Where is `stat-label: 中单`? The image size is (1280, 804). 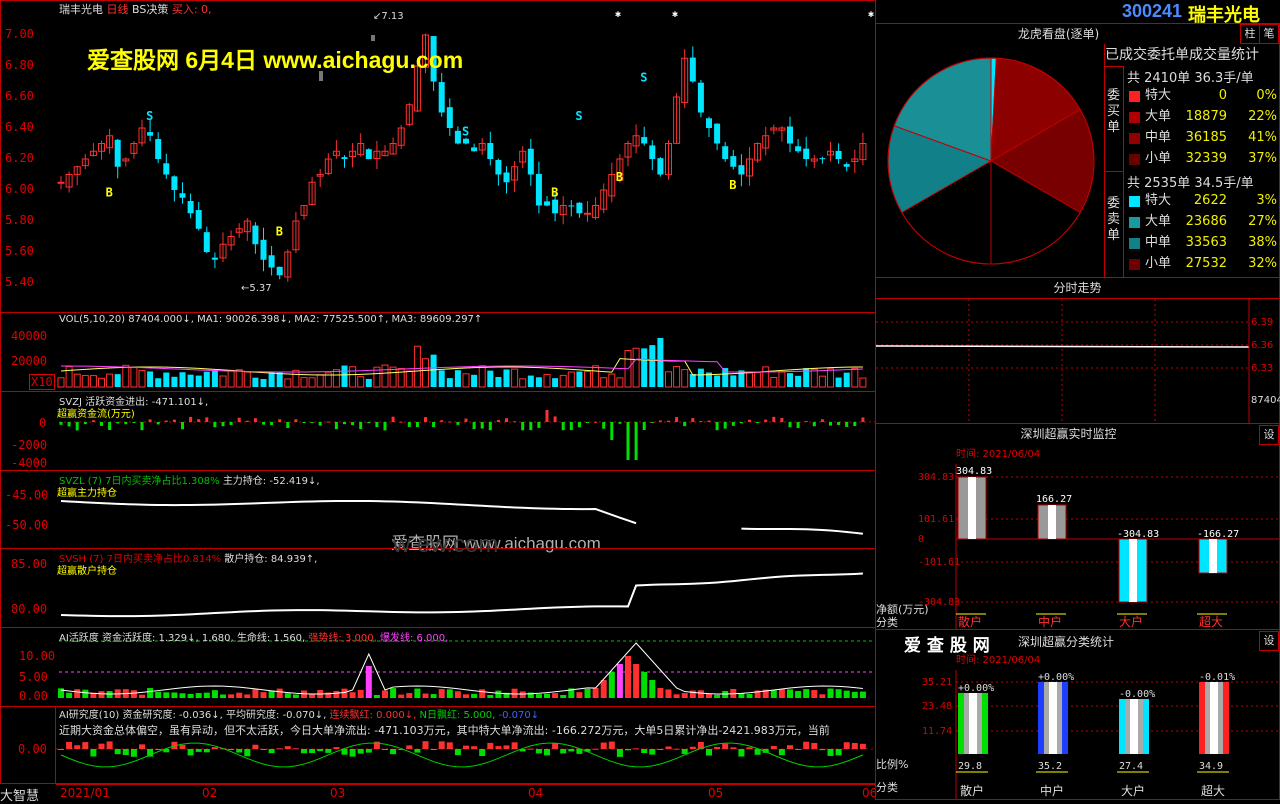
stat-label: 中单 is located at coordinates (1158, 137).